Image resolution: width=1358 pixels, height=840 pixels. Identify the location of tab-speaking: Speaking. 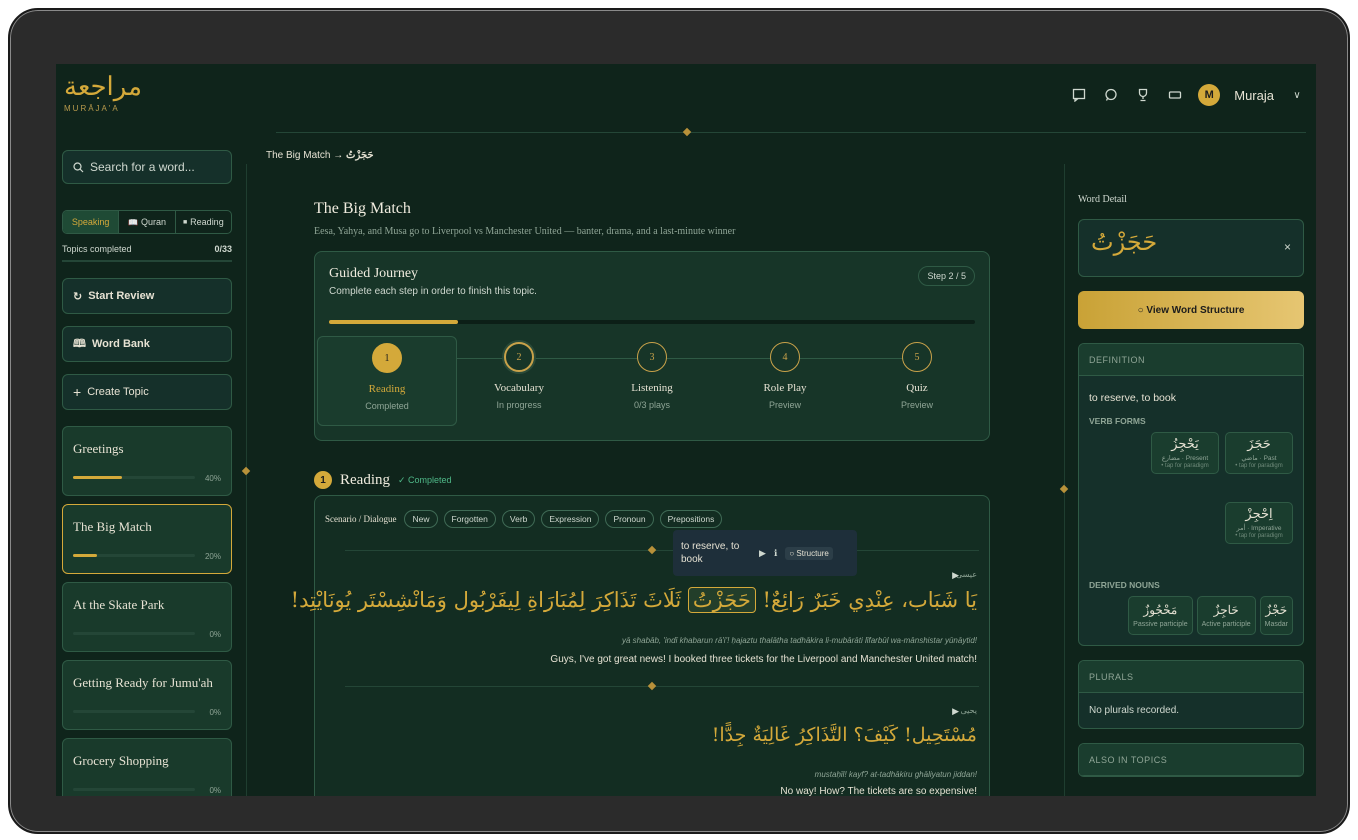
(91, 222).